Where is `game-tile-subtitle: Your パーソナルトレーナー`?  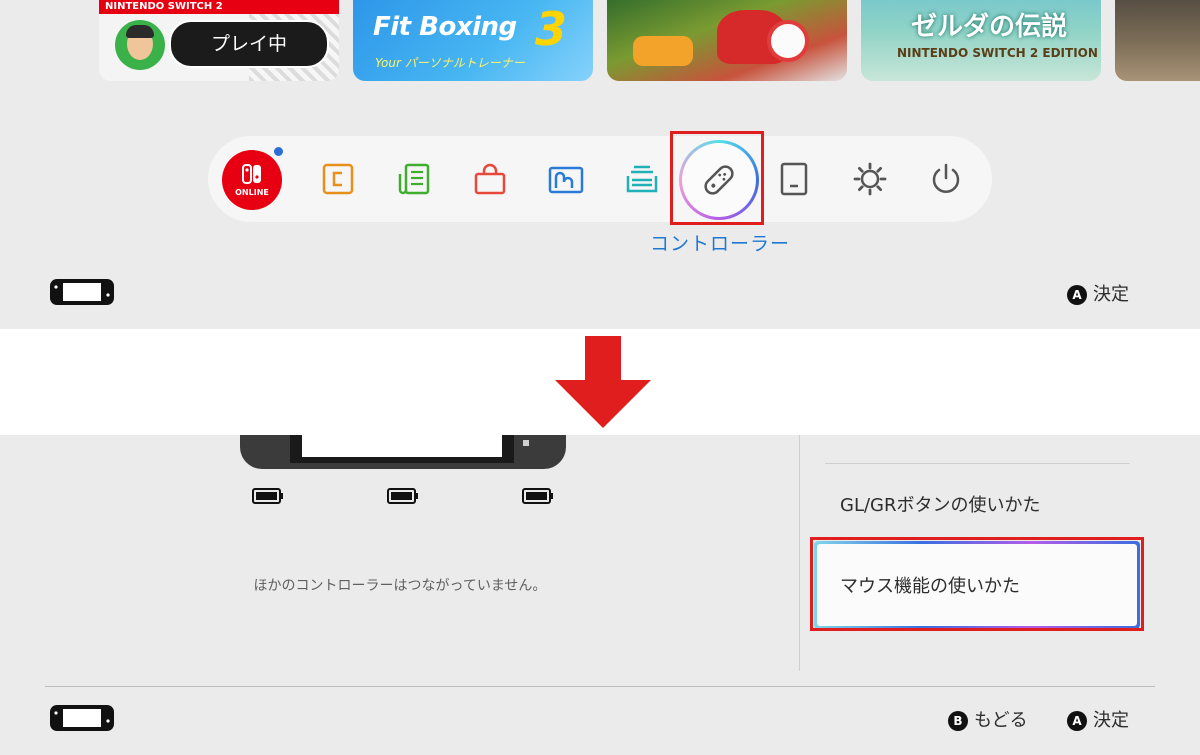
game-tile-subtitle: Your パーソナルトレーナー is located at coordinates (450, 63).